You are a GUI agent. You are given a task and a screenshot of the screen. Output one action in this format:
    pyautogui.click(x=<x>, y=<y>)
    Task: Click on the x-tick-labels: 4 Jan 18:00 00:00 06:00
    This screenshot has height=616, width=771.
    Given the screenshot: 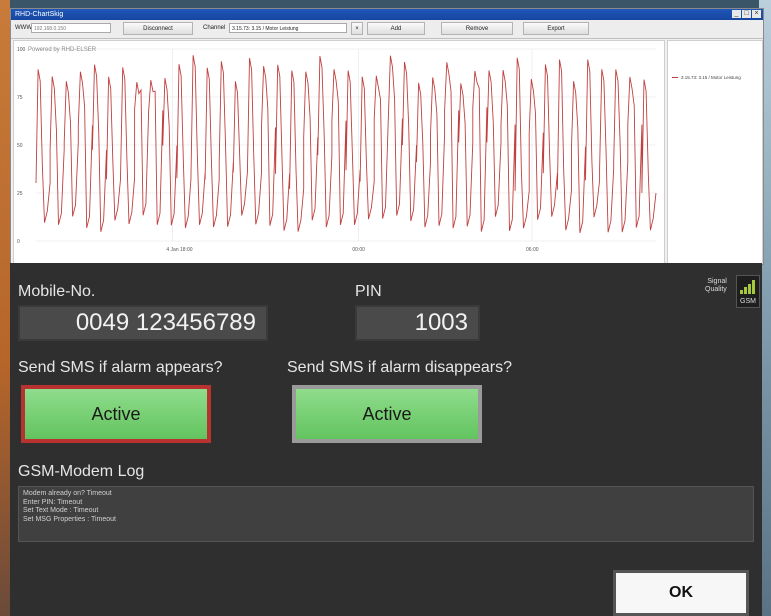 What is the action you would take?
    pyautogui.click(x=352, y=250)
    